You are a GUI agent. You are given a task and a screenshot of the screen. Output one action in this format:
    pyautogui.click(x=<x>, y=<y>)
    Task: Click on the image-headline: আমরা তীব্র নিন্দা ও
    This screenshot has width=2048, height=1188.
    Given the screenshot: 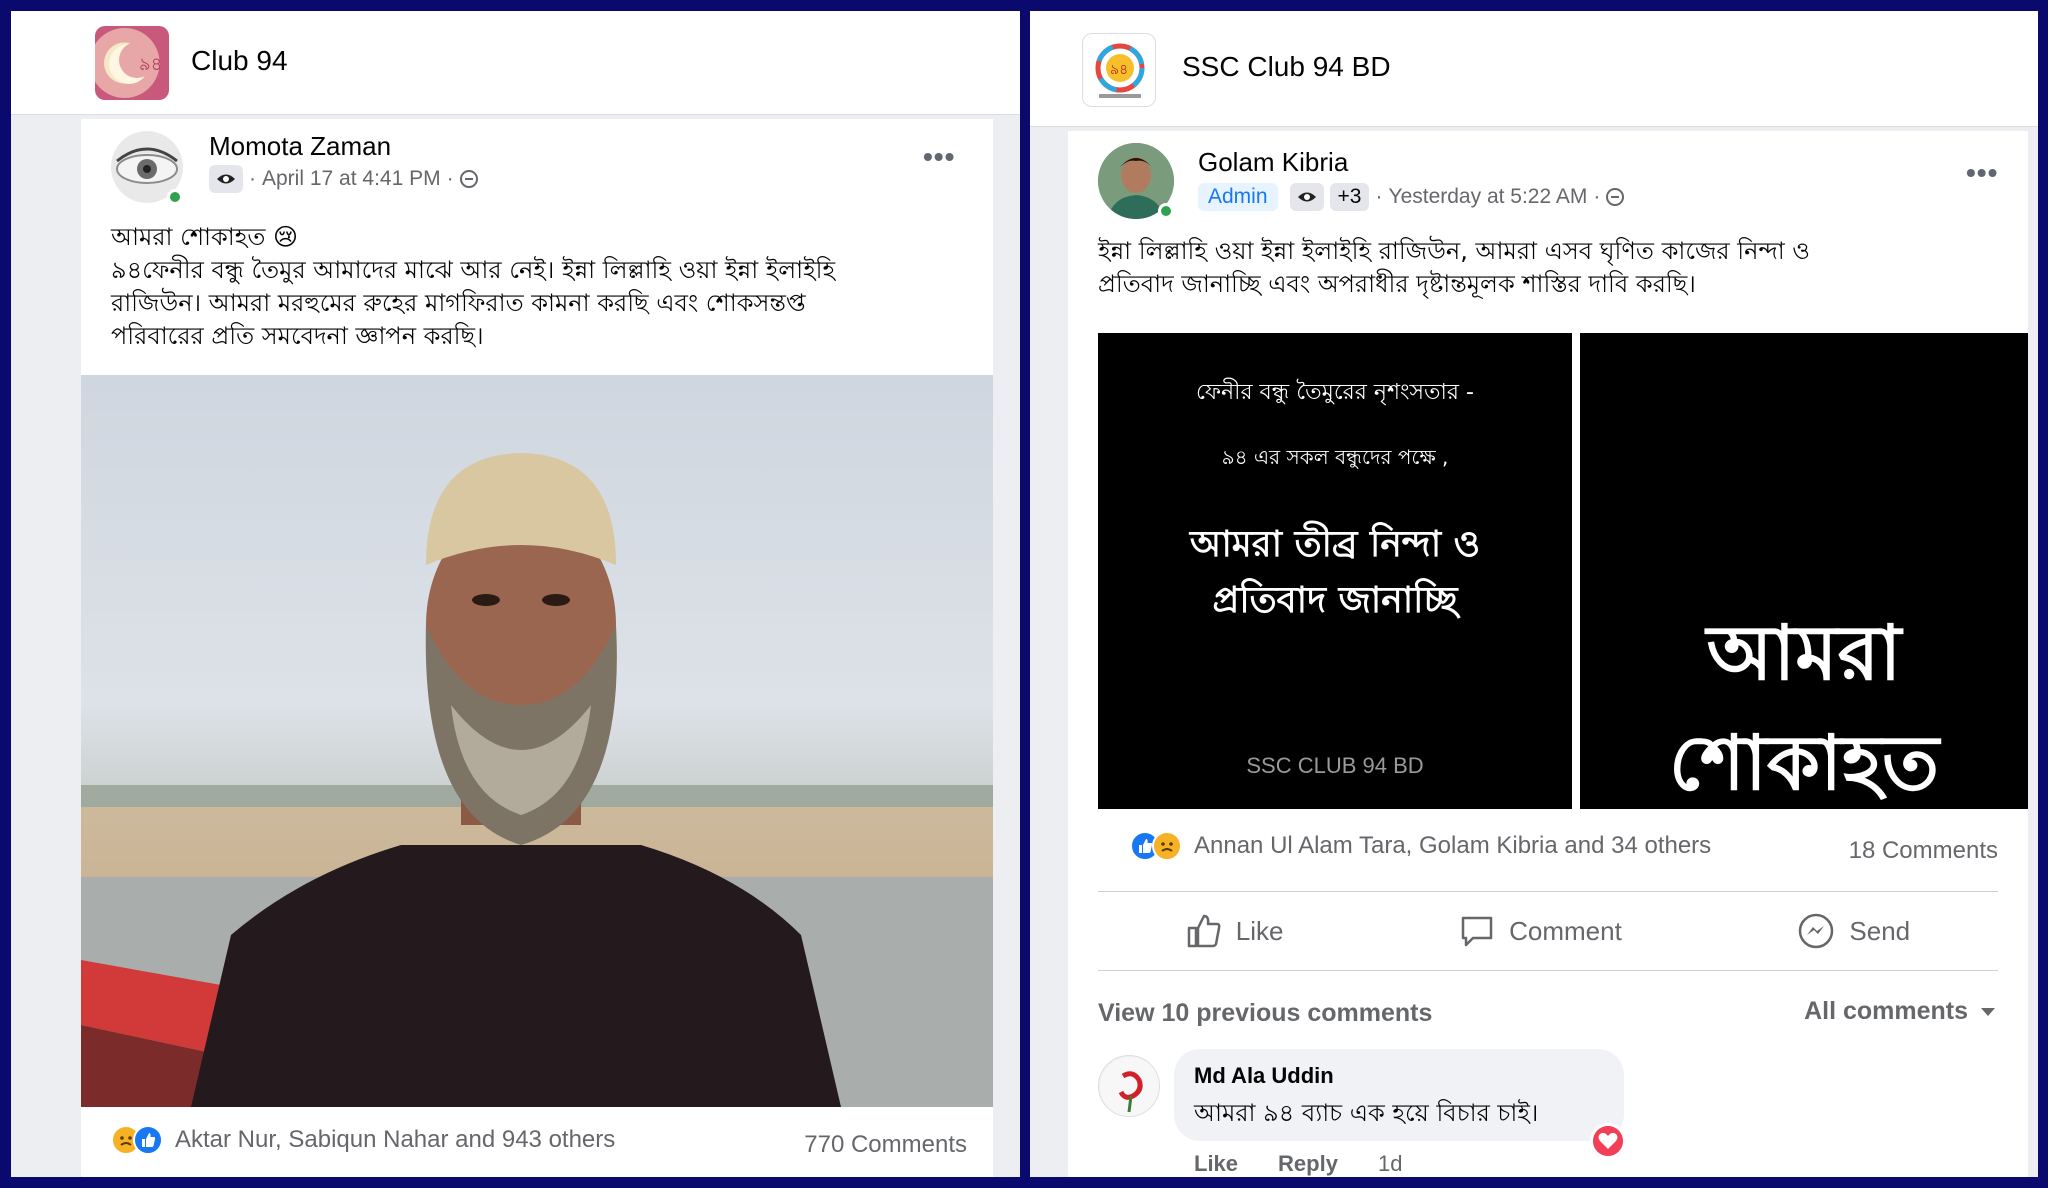 What is the action you would take?
    pyautogui.click(x=1335, y=544)
    